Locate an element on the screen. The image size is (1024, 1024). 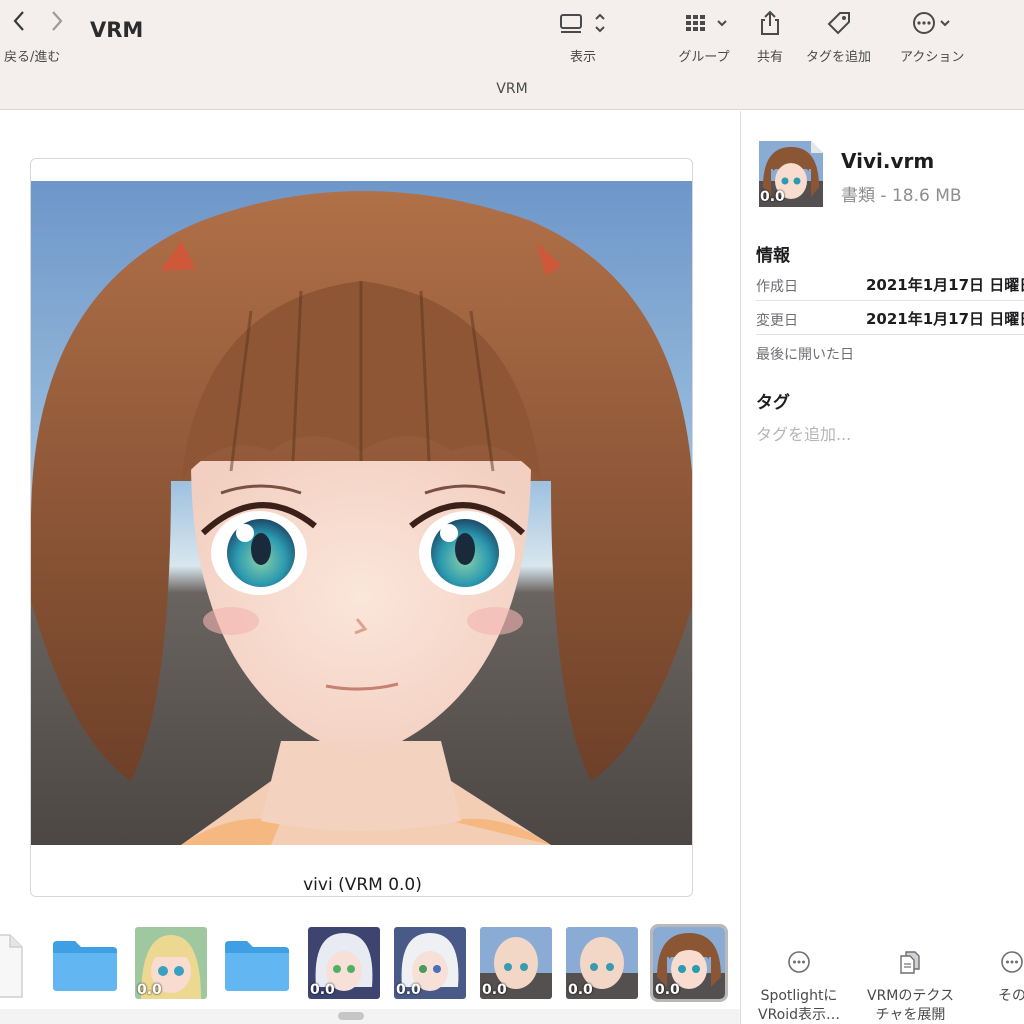
group-button: グループ is located at coordinates (704, 36).